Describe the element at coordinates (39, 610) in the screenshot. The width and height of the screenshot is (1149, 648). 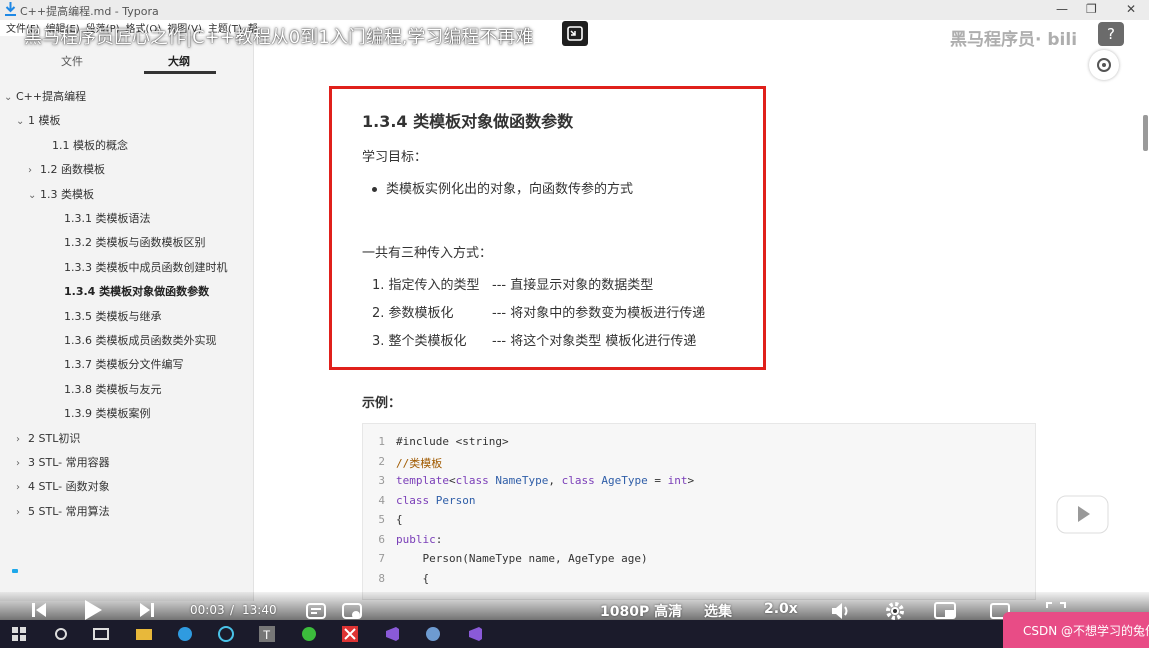
I see `previous-icon` at that location.